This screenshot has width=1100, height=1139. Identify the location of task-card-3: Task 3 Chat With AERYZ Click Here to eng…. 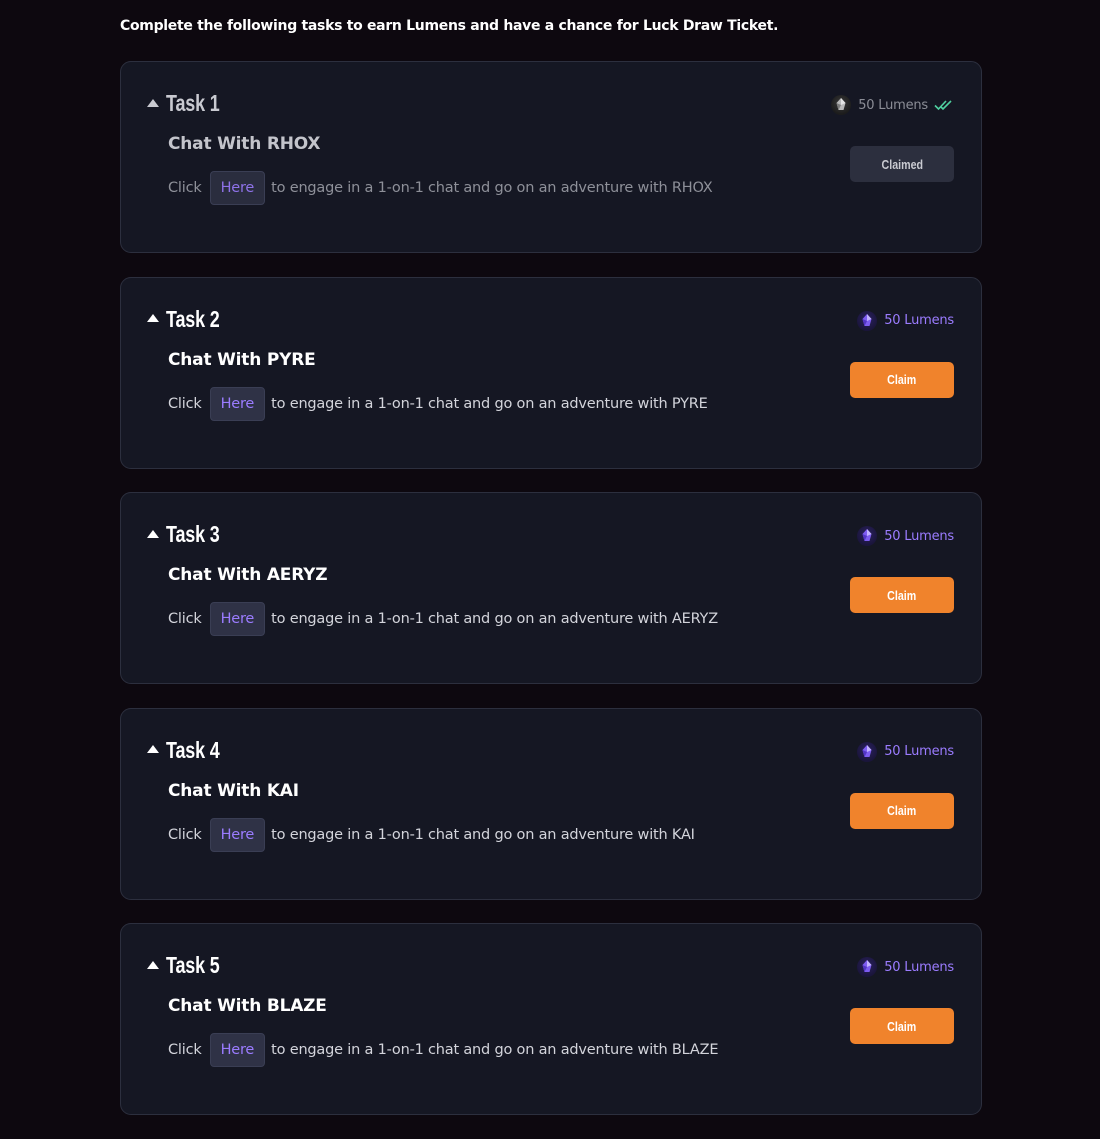
(551, 588).